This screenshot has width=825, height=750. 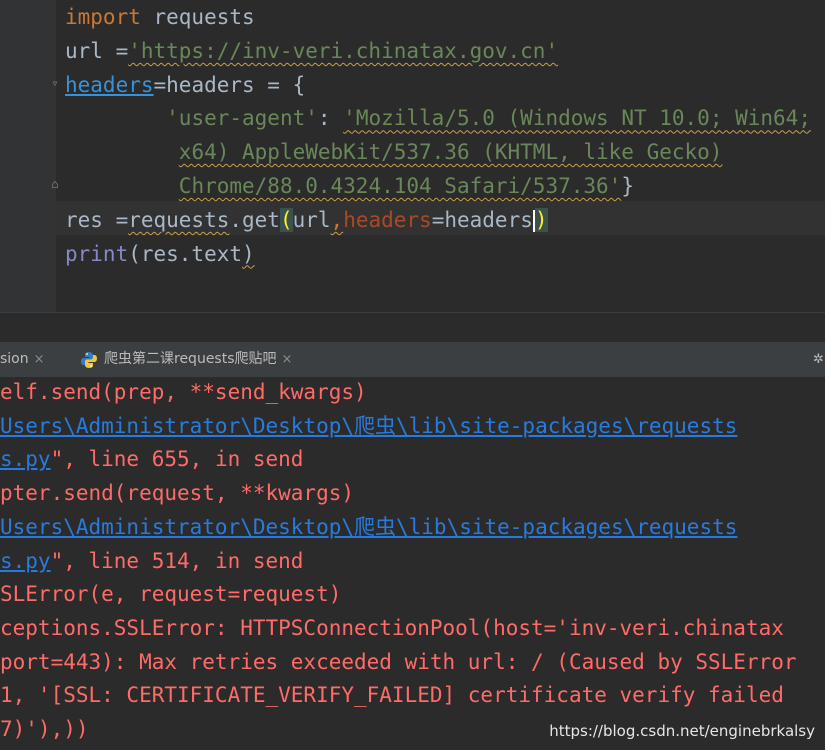 What do you see at coordinates (177, 560) in the screenshot?
I see `console-text: ", line 514, in send` at bounding box center [177, 560].